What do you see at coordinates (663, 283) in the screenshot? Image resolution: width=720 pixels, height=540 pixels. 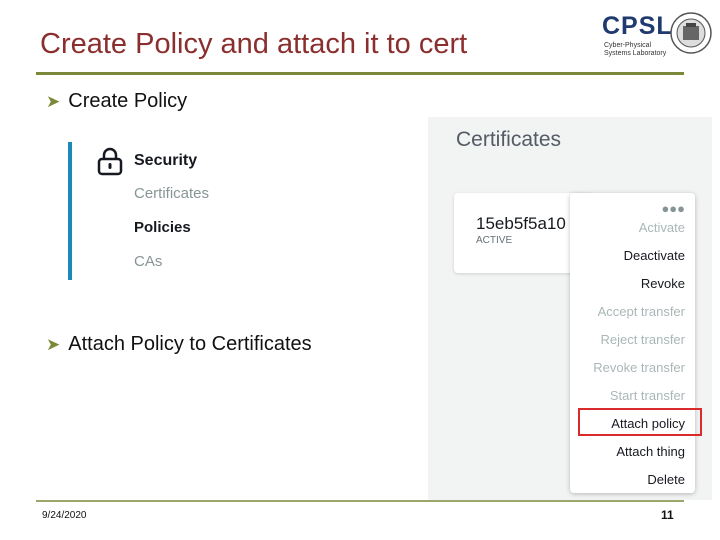 I see `menu-item-revoke: Revoke` at bounding box center [663, 283].